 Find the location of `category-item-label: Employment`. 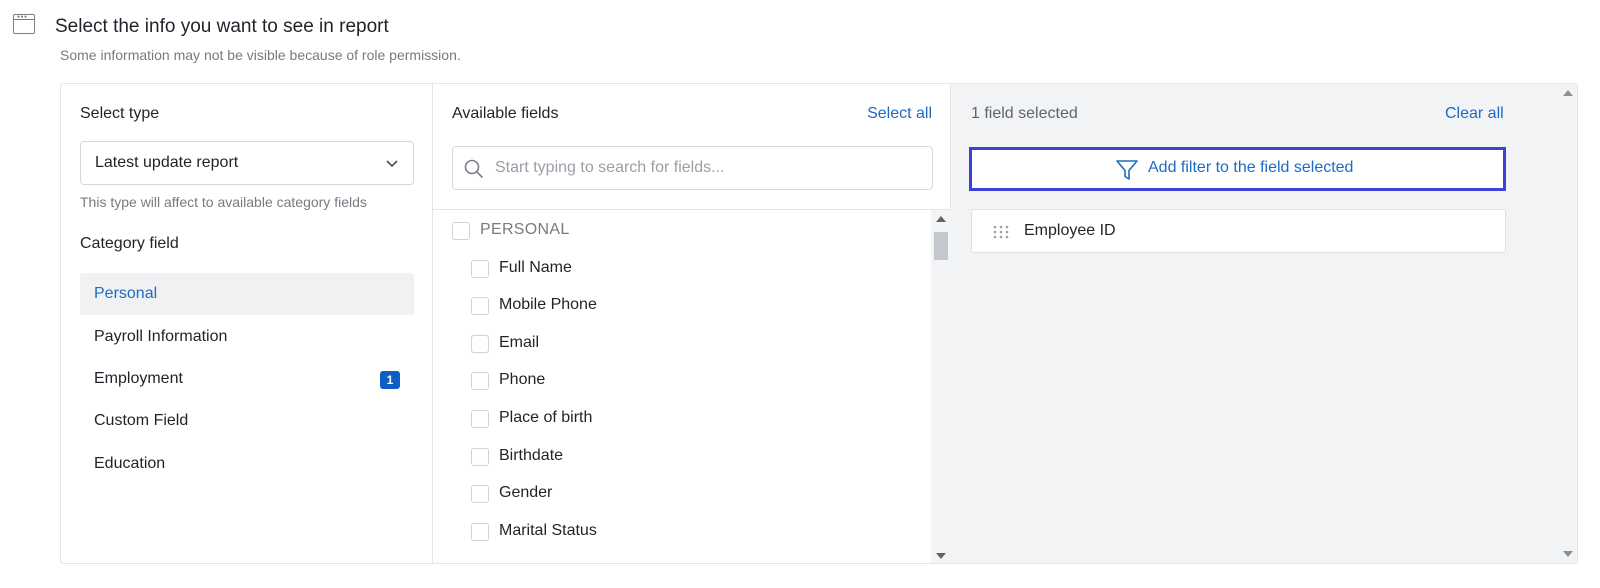

category-item-label: Employment is located at coordinates (138, 378).